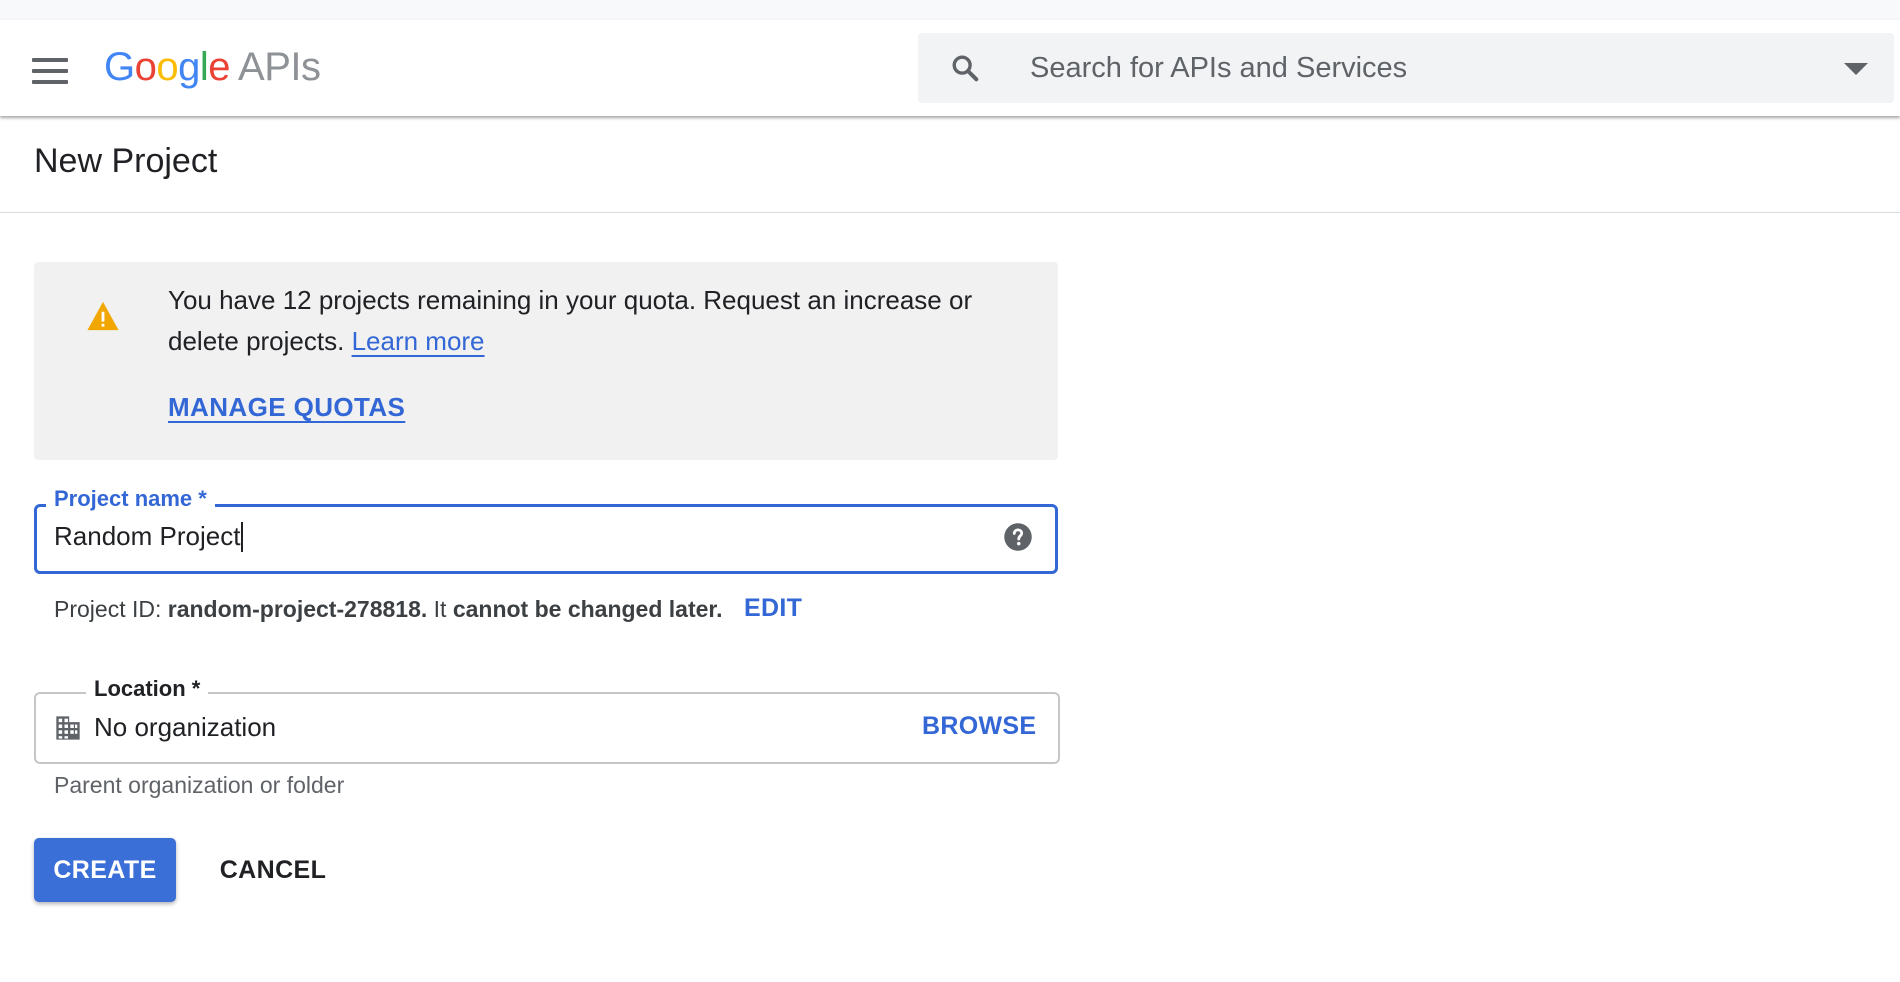  Describe the element at coordinates (147, 689) in the screenshot. I see `location-label: Location *` at that location.